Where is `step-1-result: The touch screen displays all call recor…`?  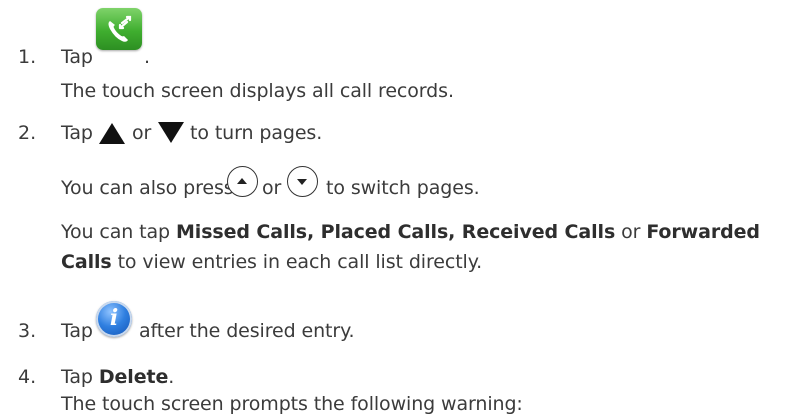
step-1-result: The touch screen displays all call recor… is located at coordinates (257, 91).